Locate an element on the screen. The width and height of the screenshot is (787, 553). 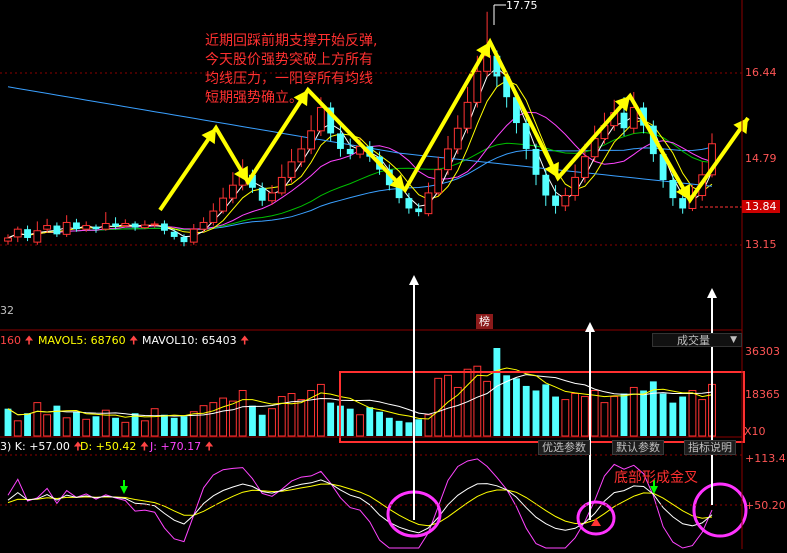
volume-legend-3: MAVOL10: 65403 🠉 is located at coordinates (195, 340).